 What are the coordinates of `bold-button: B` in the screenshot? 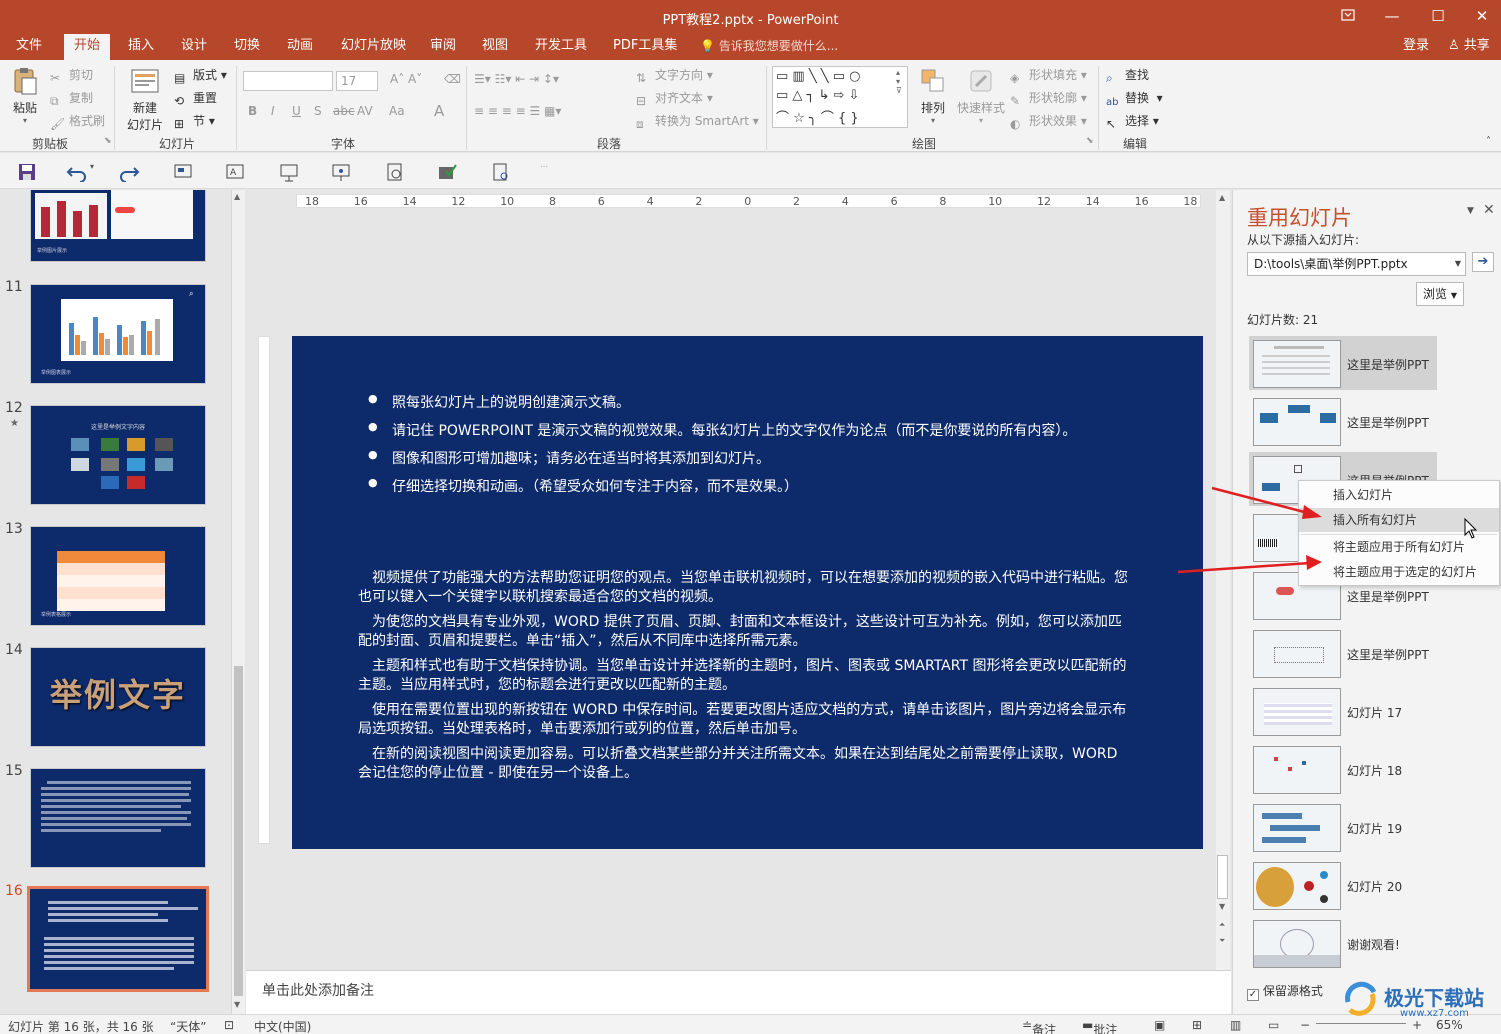 It's located at (252, 111).